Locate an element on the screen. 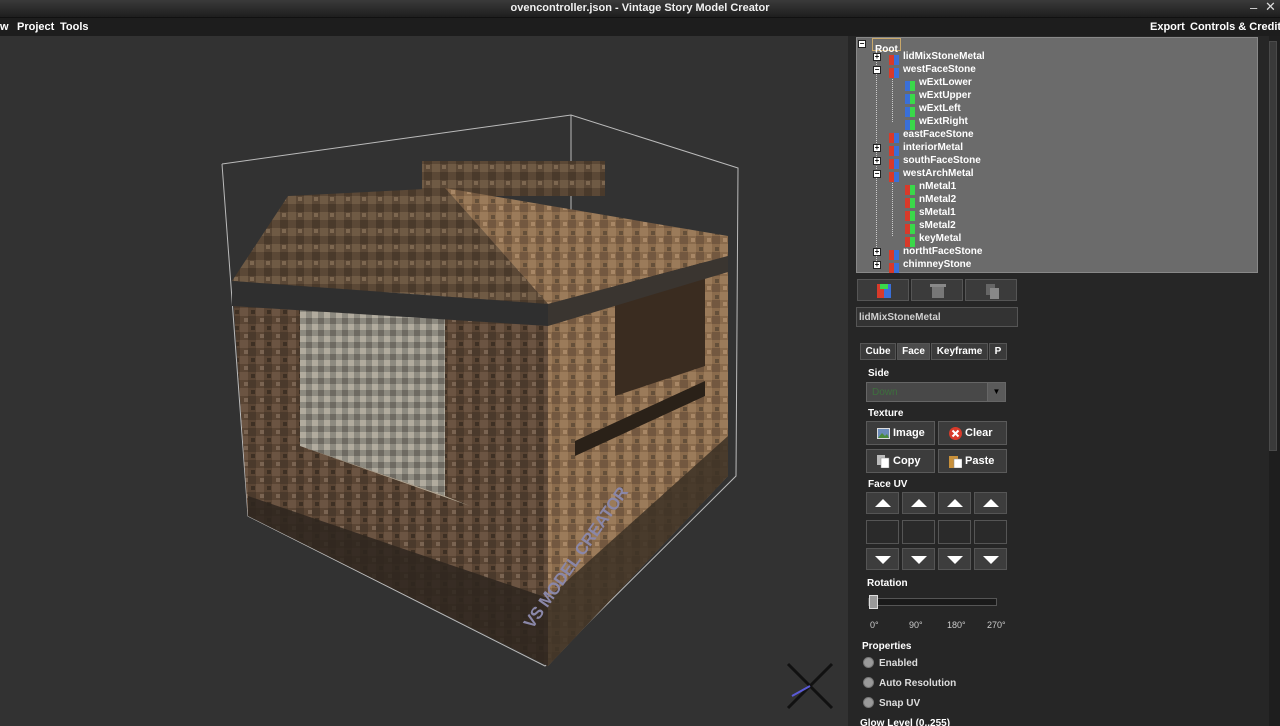 The image size is (1280, 726). menu-view: w is located at coordinates (4, 27).